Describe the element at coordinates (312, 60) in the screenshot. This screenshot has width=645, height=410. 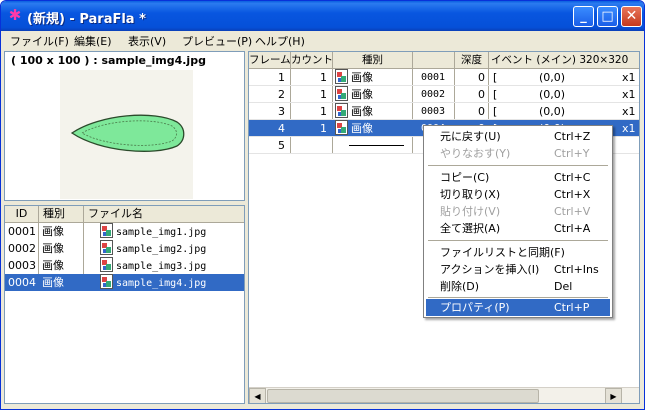
I see `column-header-count: カウント` at that location.